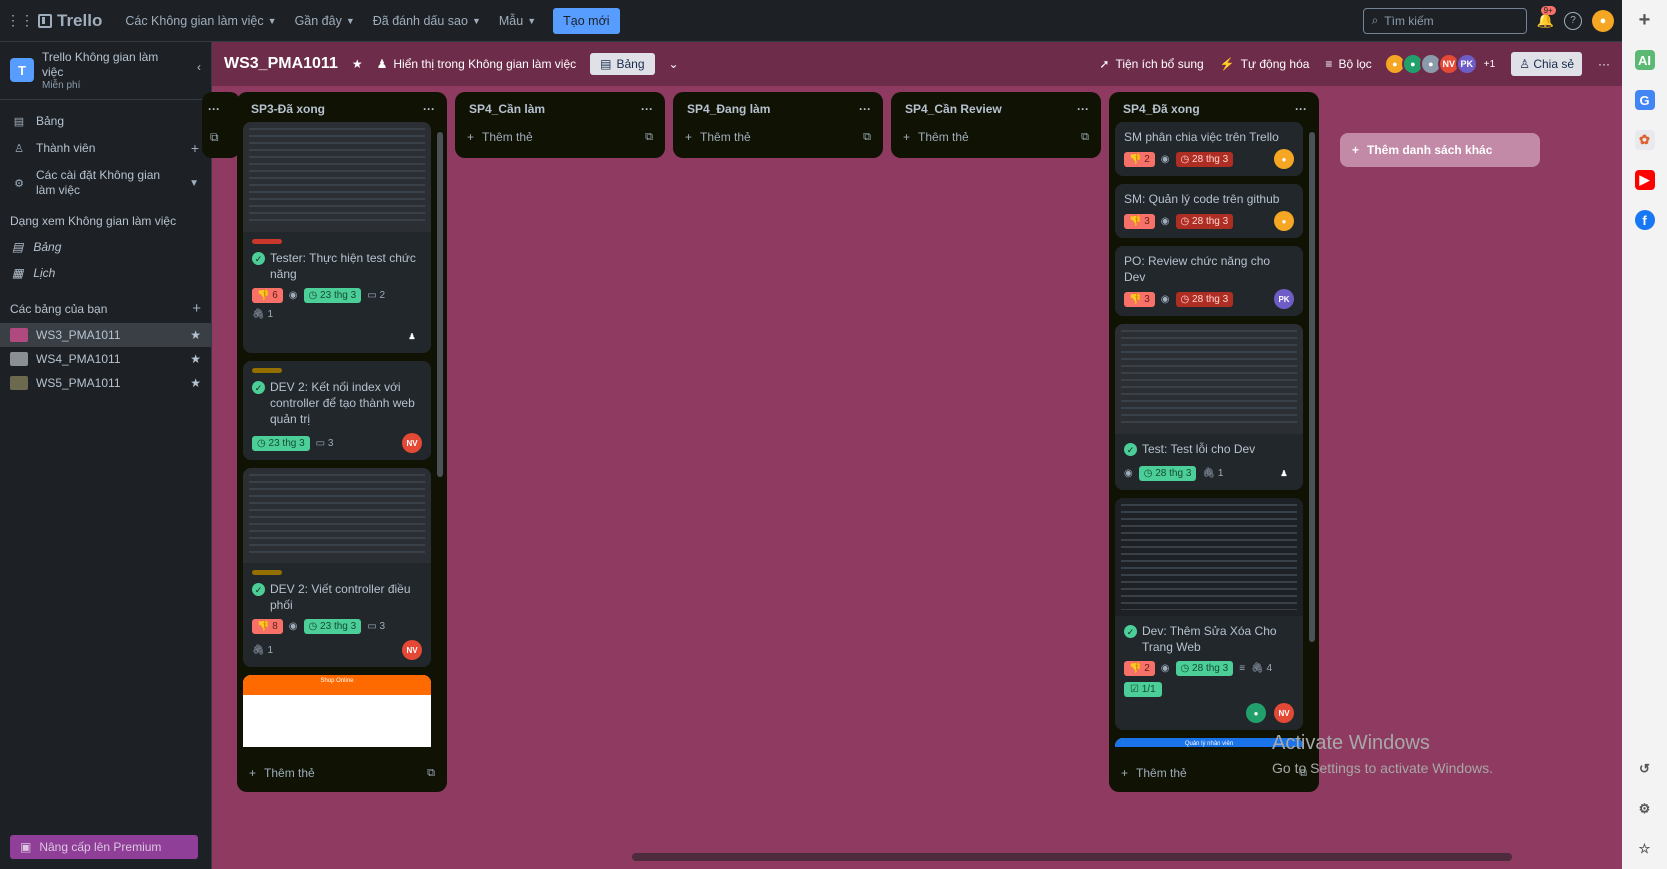 Image resolution: width=1667 pixels, height=869 pixels. Describe the element at coordinates (1603, 20) in the screenshot. I see `account-avatar: ●` at that location.